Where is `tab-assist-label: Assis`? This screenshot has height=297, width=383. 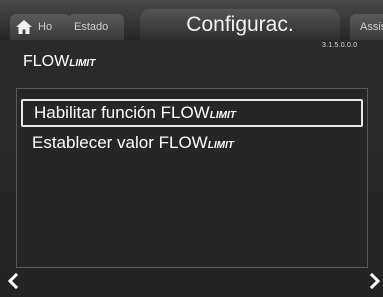 tab-assist-label: Assis is located at coordinates (371, 27).